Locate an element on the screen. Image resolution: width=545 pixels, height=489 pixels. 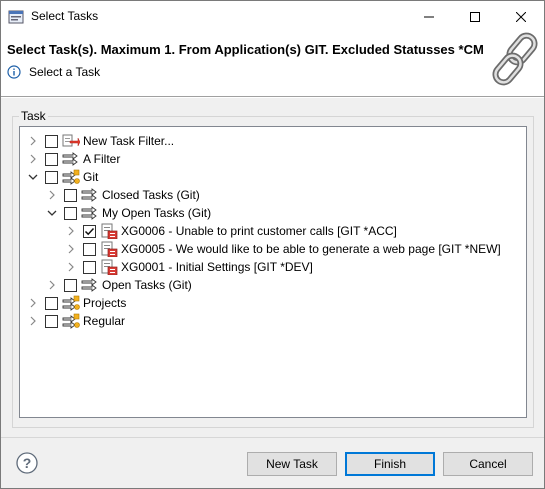
header-message-text: Select a Task is located at coordinates (65, 72).